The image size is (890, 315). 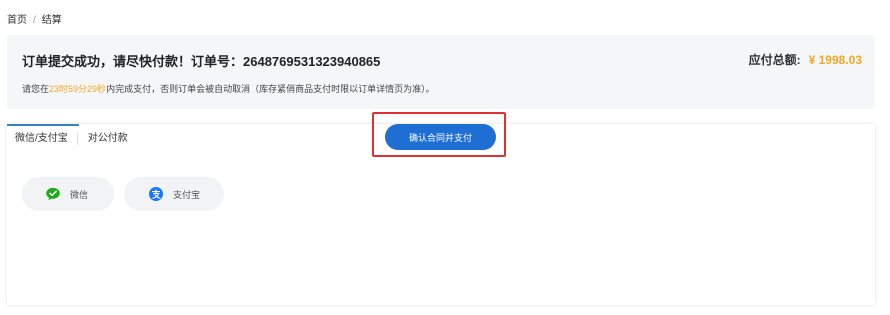 What do you see at coordinates (805, 59) in the screenshot?
I see `order-total: 应付总额: ¥ 1998.03` at bounding box center [805, 59].